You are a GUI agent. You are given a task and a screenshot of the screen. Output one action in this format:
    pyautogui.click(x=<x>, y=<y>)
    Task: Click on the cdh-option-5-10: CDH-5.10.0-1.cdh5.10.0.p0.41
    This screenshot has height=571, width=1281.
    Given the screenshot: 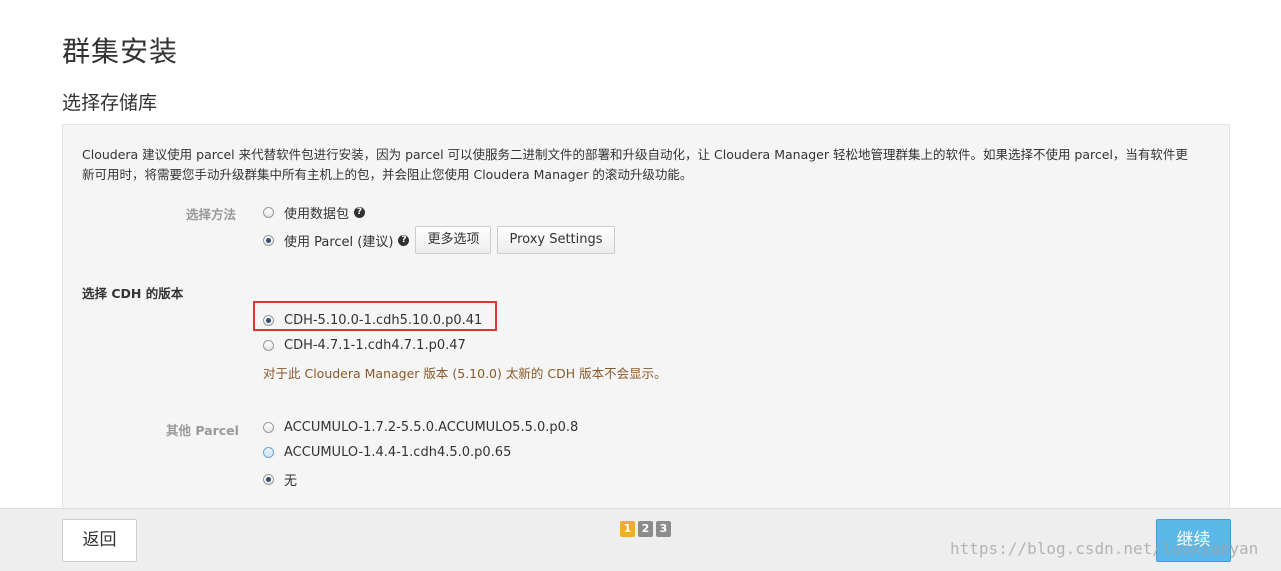 What is the action you would take?
    pyautogui.click(x=372, y=320)
    